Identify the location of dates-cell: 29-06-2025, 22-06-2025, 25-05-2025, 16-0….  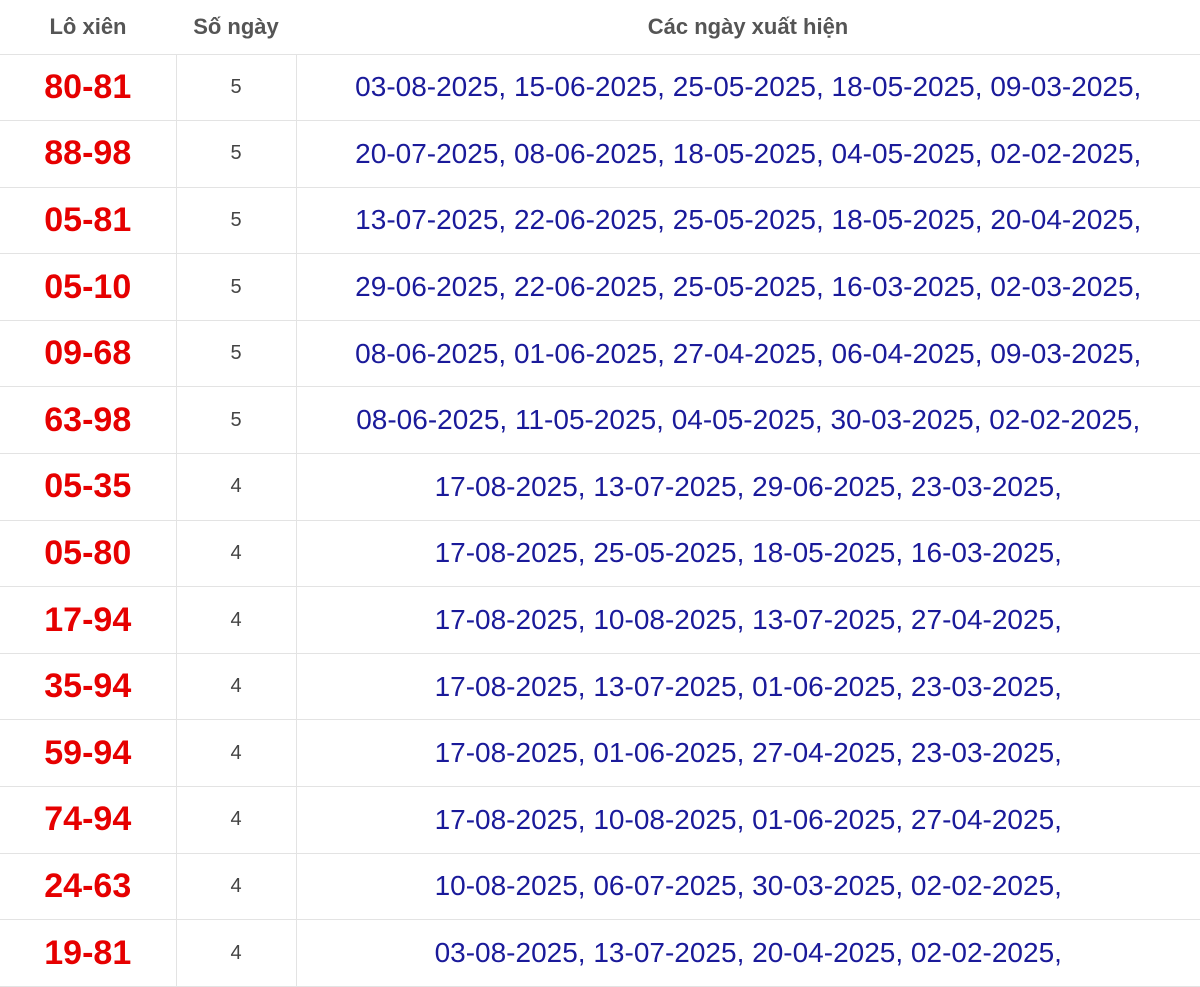
(748, 287).